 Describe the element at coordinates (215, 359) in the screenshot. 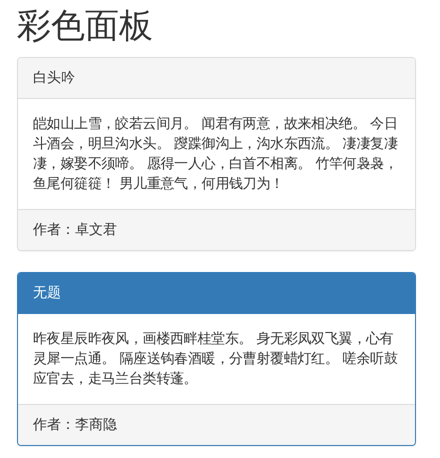

I see `panel-body: 昨夜星辰昨夜风，画楼西畔桂堂东。 身无彩凤双飞翼，心有灵犀一点通。 隔座送钩春酒暖，分曹射覆蜡灯红。 嗟余听鼓应官去，走马兰台类转蓬。` at that location.